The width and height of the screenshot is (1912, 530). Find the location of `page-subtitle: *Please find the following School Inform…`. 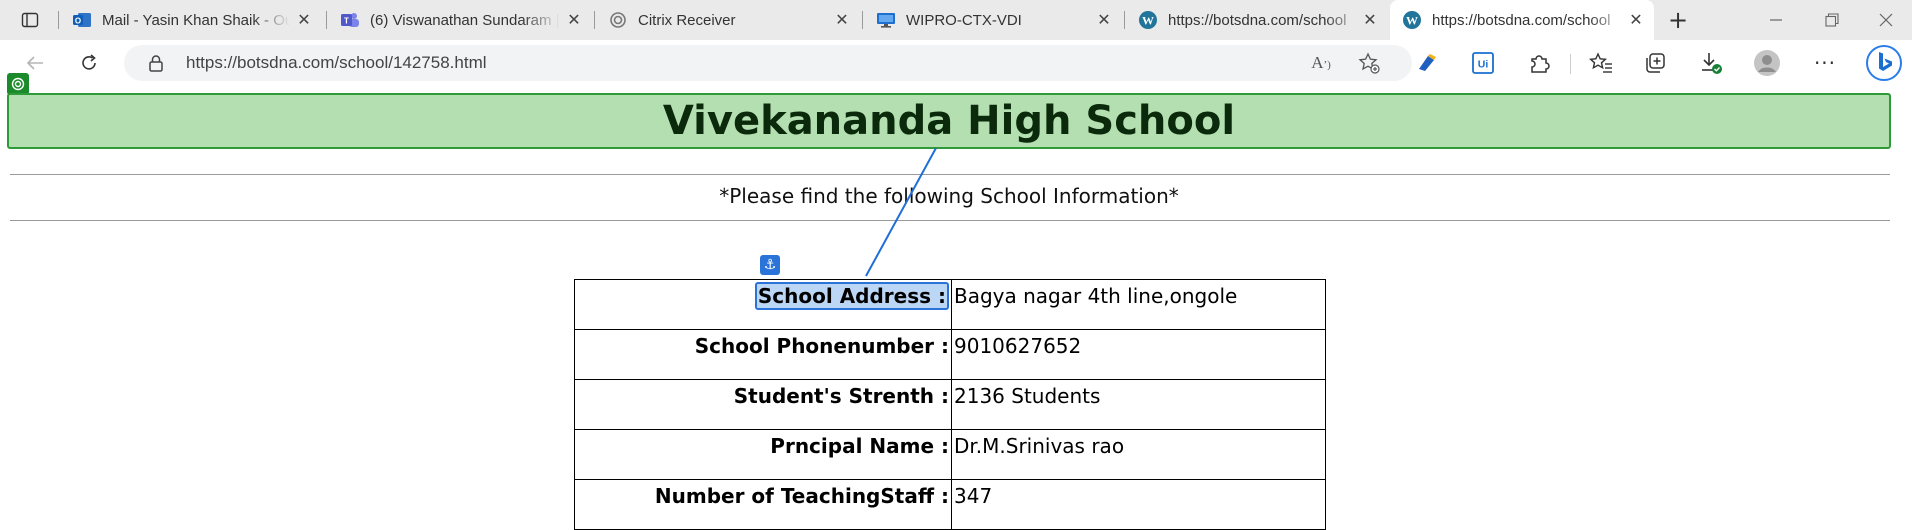

page-subtitle: *Please find the following School Inform… is located at coordinates (949, 196).